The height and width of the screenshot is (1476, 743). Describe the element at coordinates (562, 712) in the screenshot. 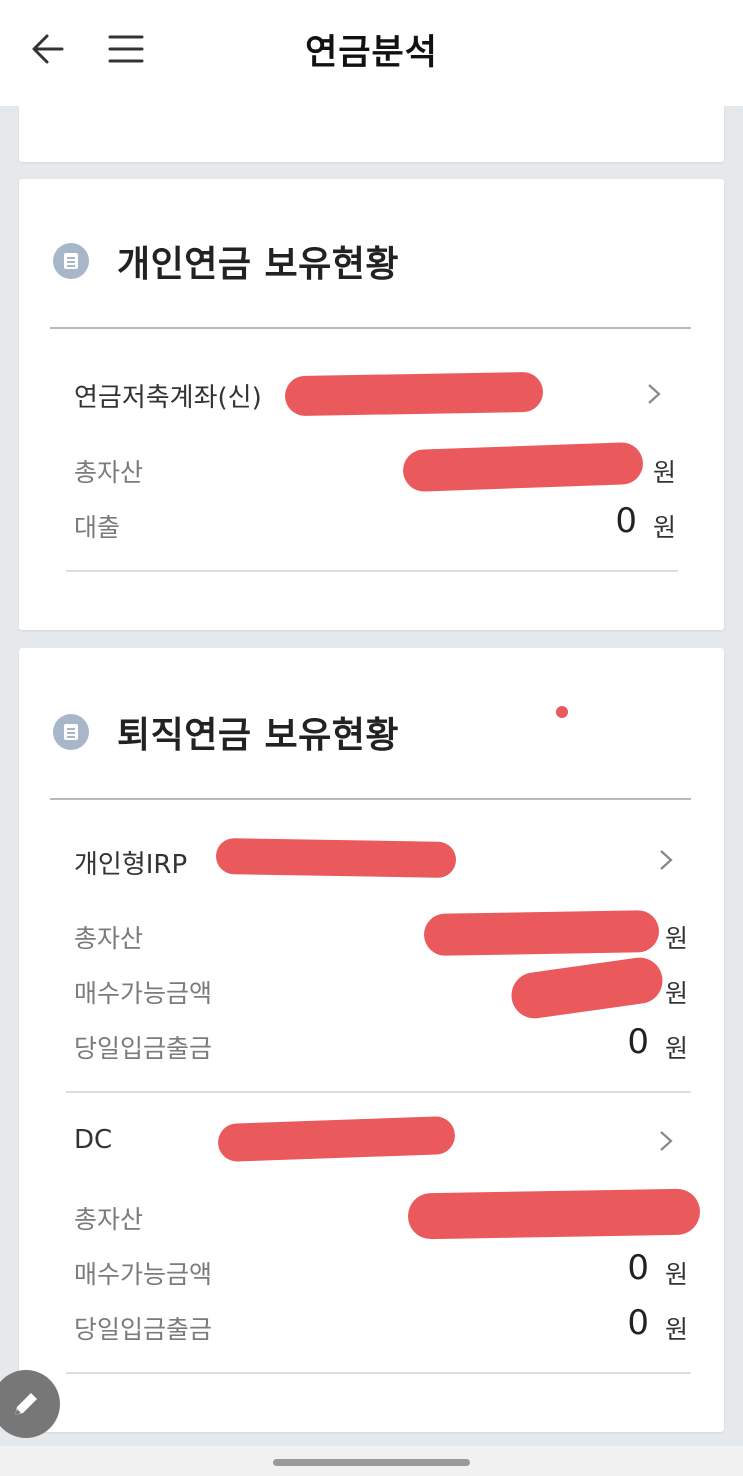

I see `redaction-dot` at that location.